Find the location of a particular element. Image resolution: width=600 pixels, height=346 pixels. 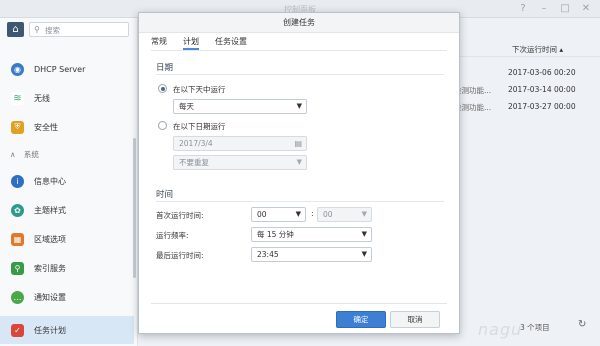

dialog-tabs: 常规 计划 任务设置 is located at coordinates (207, 42).